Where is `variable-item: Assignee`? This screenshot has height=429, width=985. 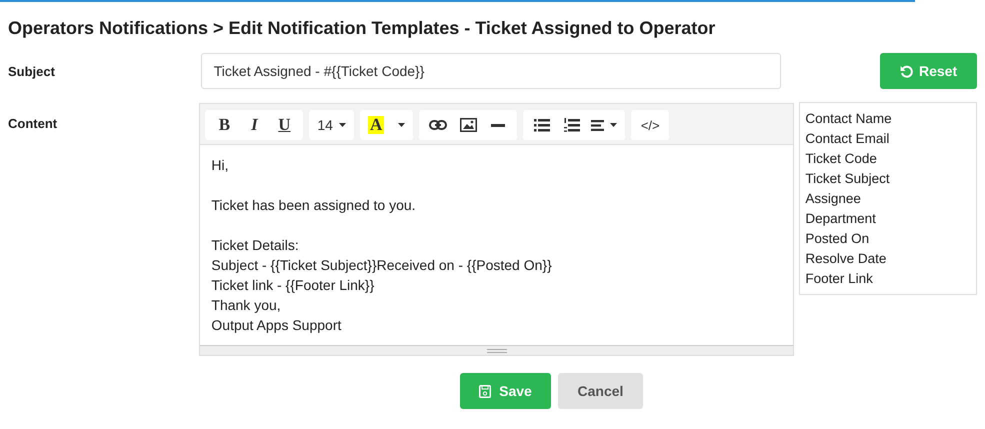
variable-item: Assignee is located at coordinates (888, 199).